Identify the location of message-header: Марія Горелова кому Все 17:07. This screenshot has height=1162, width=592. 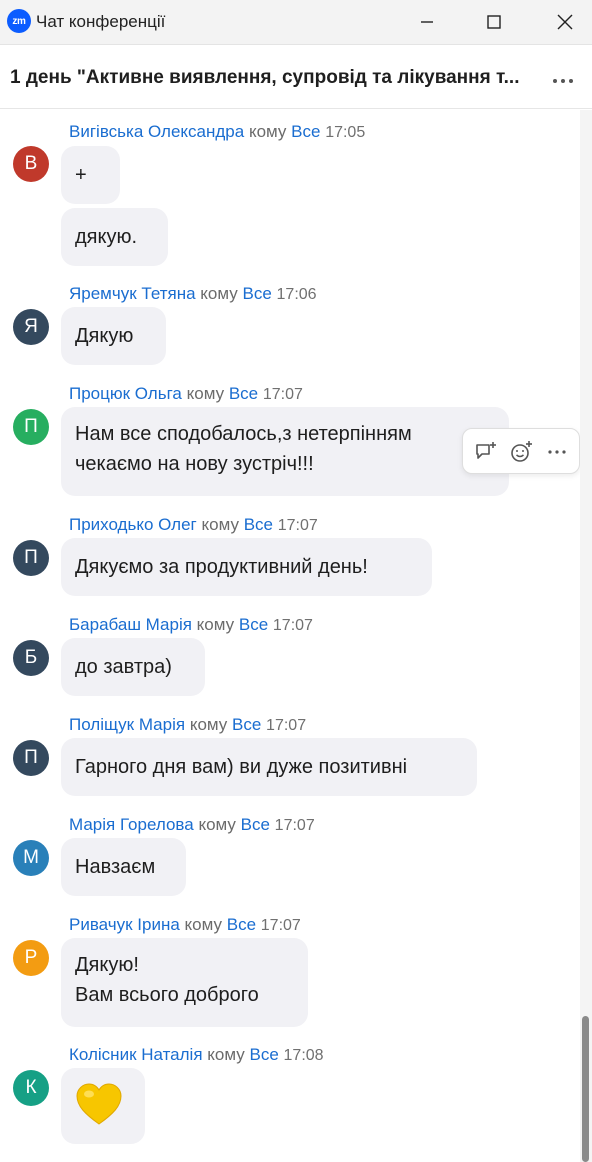
(192, 824).